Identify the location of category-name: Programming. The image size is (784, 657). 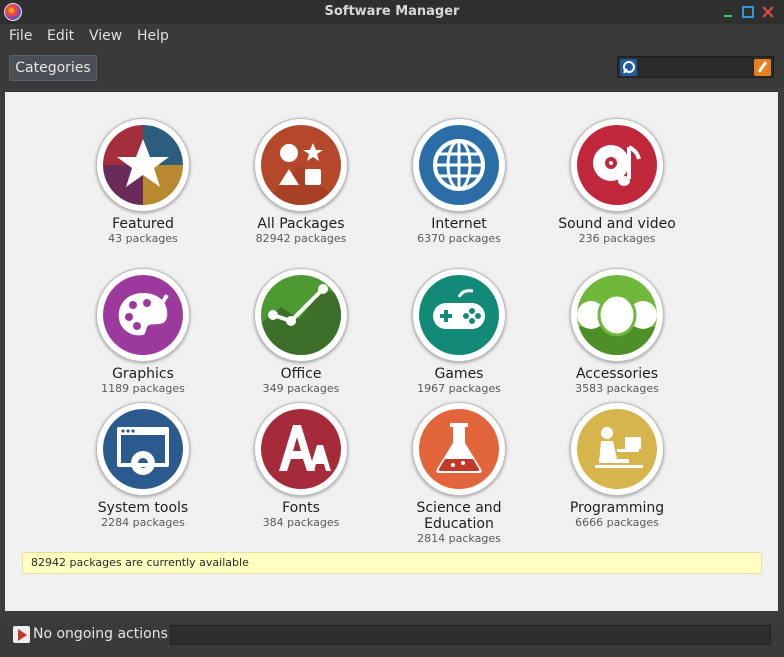
(617, 508).